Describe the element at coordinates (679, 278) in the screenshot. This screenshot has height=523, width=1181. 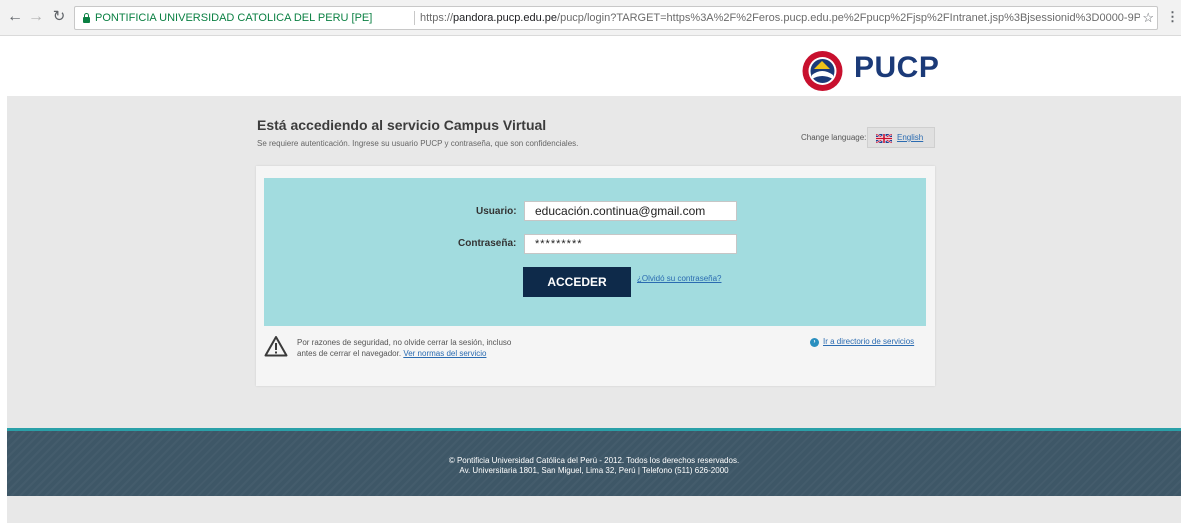
I see `forgot-password-link: ¿Olvidó su contraseña?` at that location.